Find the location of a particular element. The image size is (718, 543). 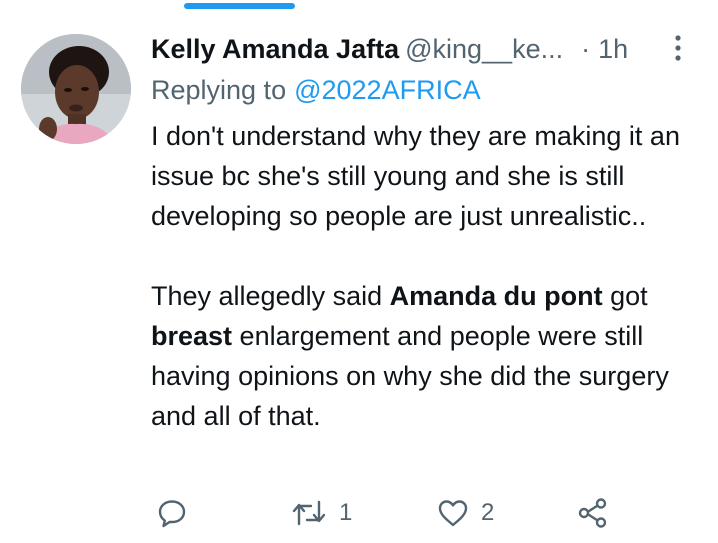

more-options-button is located at coordinates (678, 49).